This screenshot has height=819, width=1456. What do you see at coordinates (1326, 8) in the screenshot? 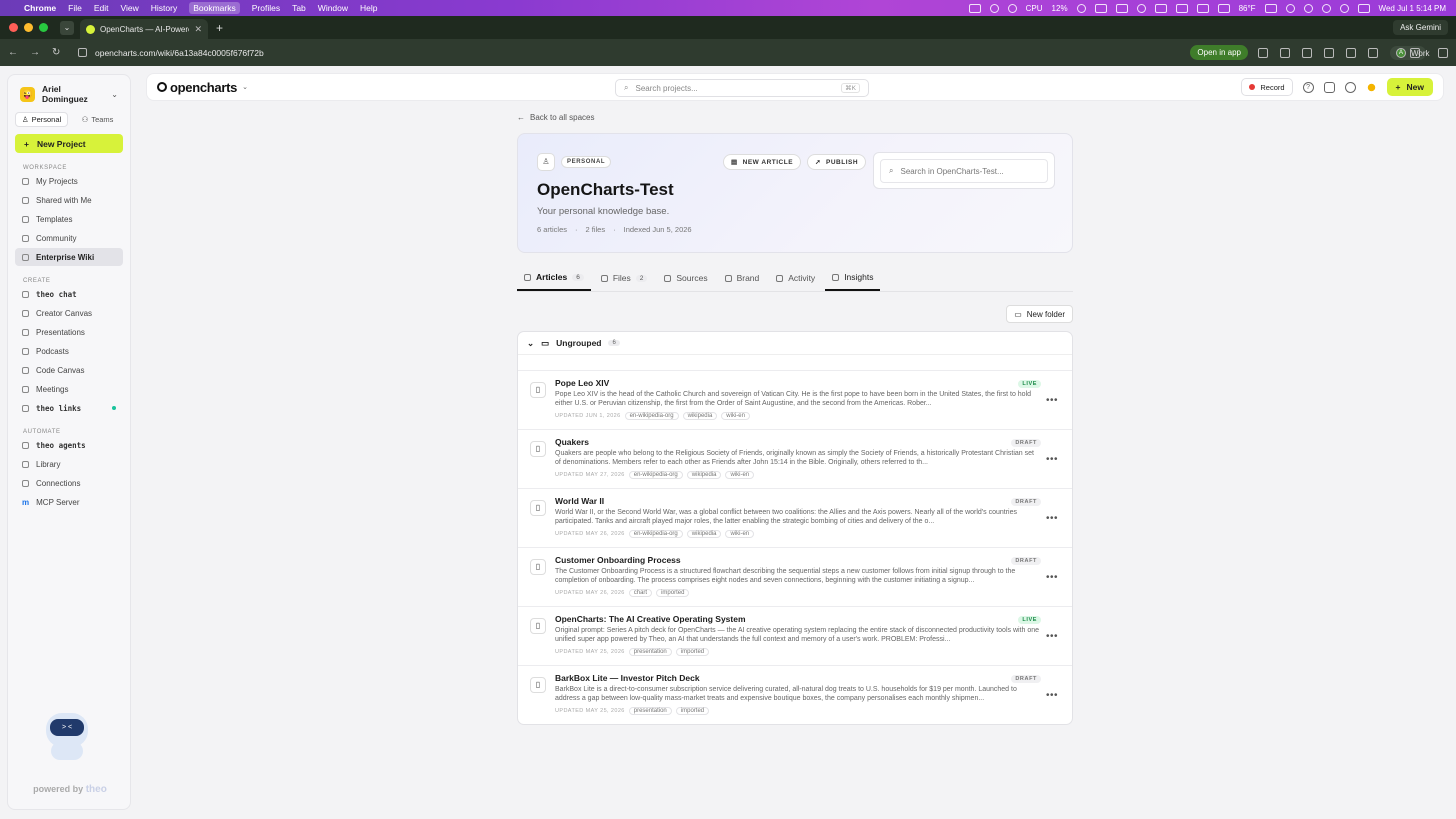
I see `wifi-icon` at bounding box center [1326, 8].